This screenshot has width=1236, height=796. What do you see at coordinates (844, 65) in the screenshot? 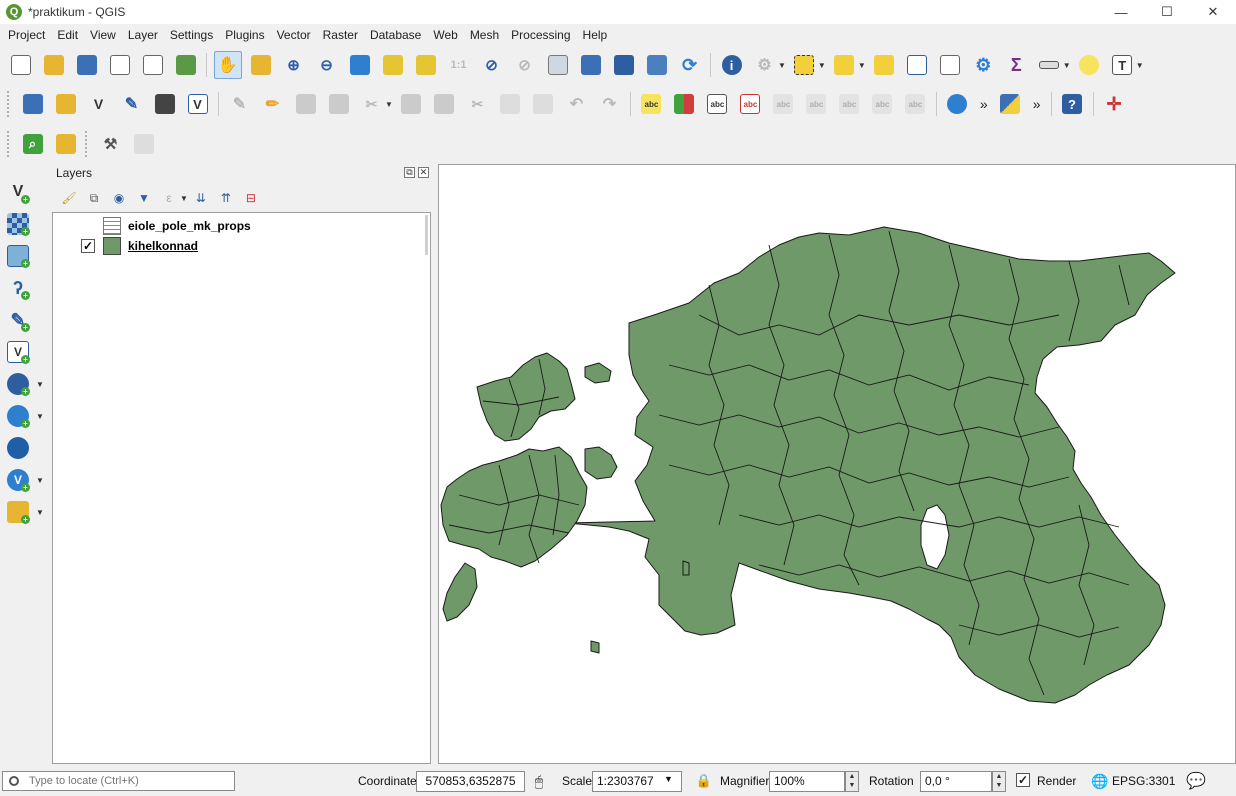
I see `select-by-value-button` at bounding box center [844, 65].